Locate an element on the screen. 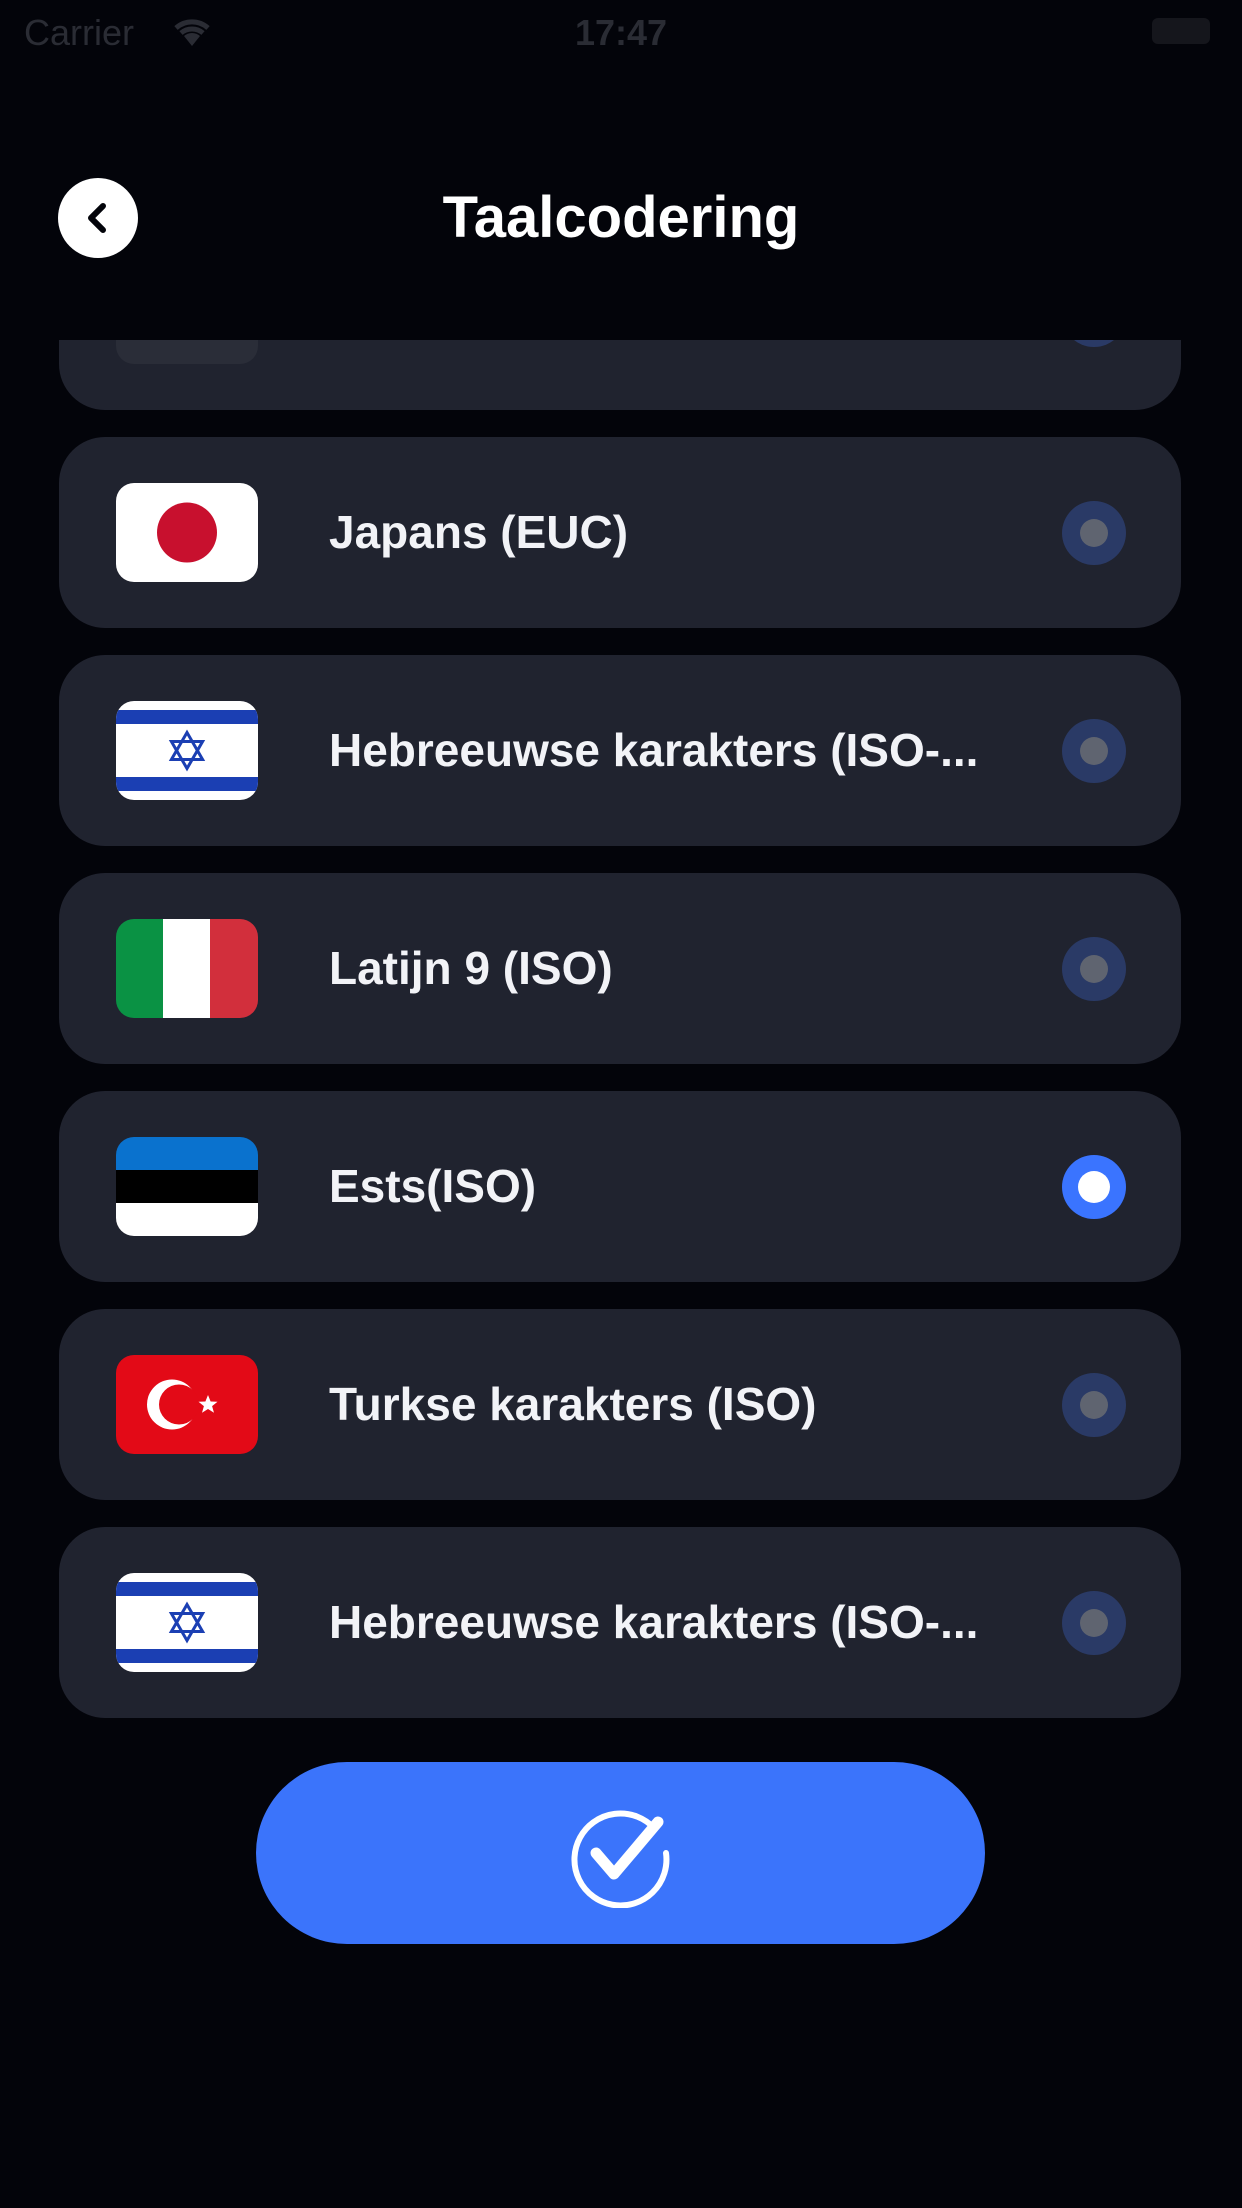 The image size is (1242, 2208). battery-icon is located at coordinates (1181, 31).